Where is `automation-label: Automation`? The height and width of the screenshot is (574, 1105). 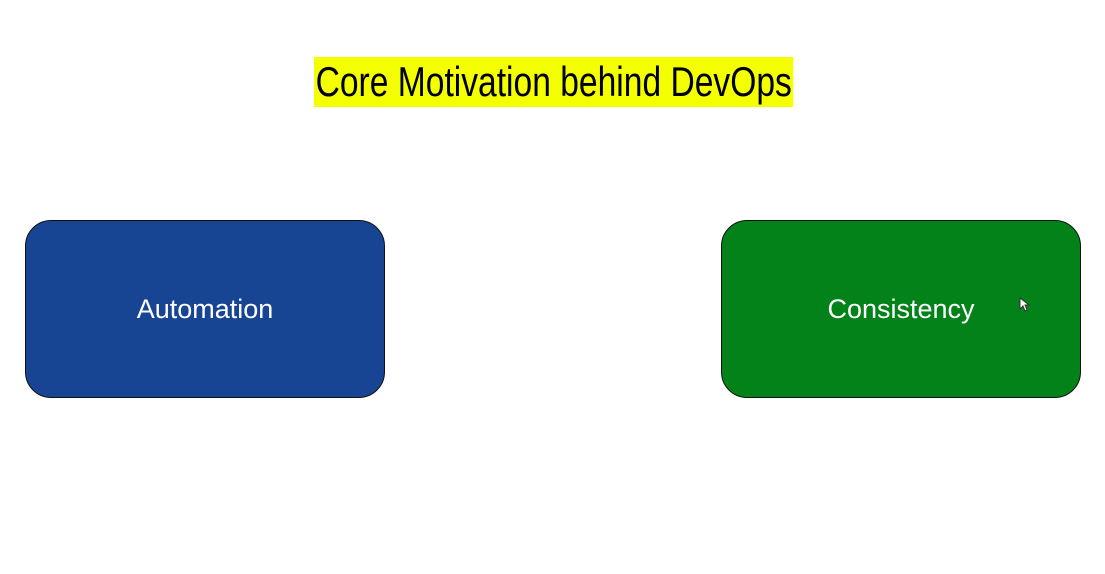 automation-label: Automation is located at coordinates (205, 308).